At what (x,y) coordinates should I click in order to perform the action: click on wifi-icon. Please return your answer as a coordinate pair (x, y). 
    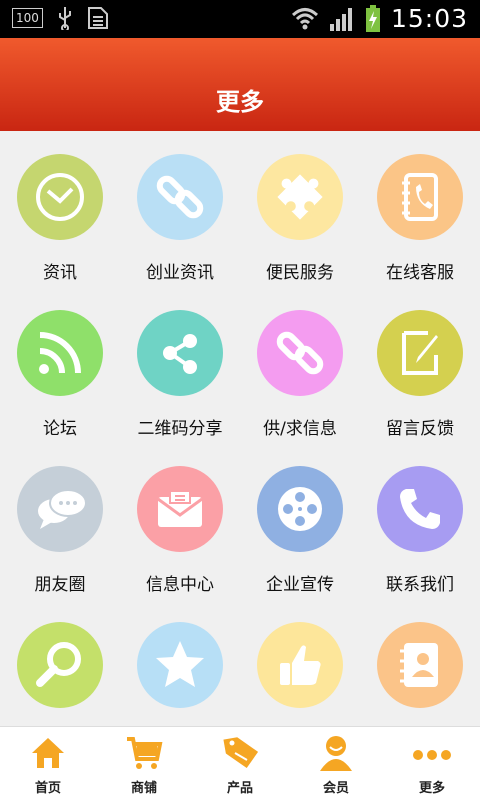
    Looking at the image, I should click on (304, 18).